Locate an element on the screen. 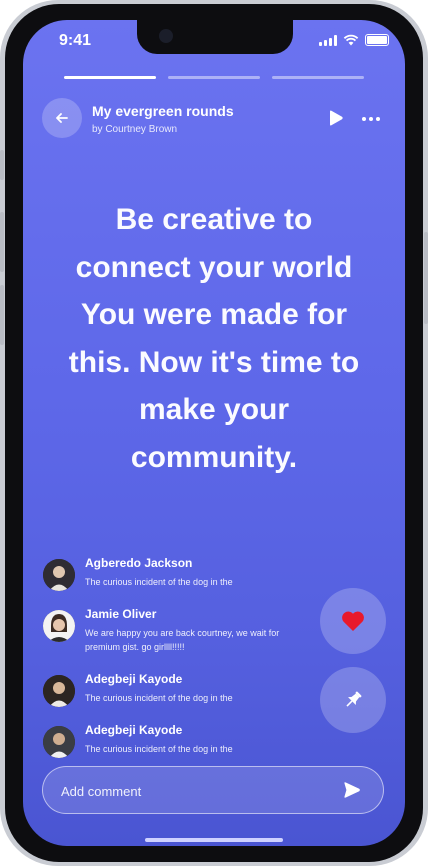 Image resolution: width=428 pixels, height=866 pixels. back-arrow-icon is located at coordinates (62, 118).